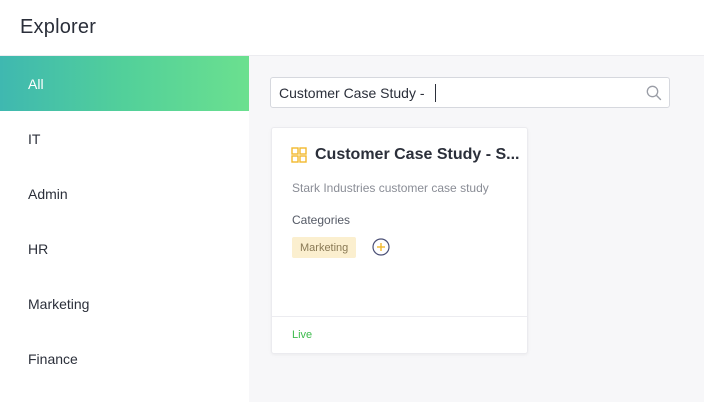 The height and width of the screenshot is (402, 704). Describe the element at coordinates (36, 83) in the screenshot. I see `sidebar-item-label: All` at that location.